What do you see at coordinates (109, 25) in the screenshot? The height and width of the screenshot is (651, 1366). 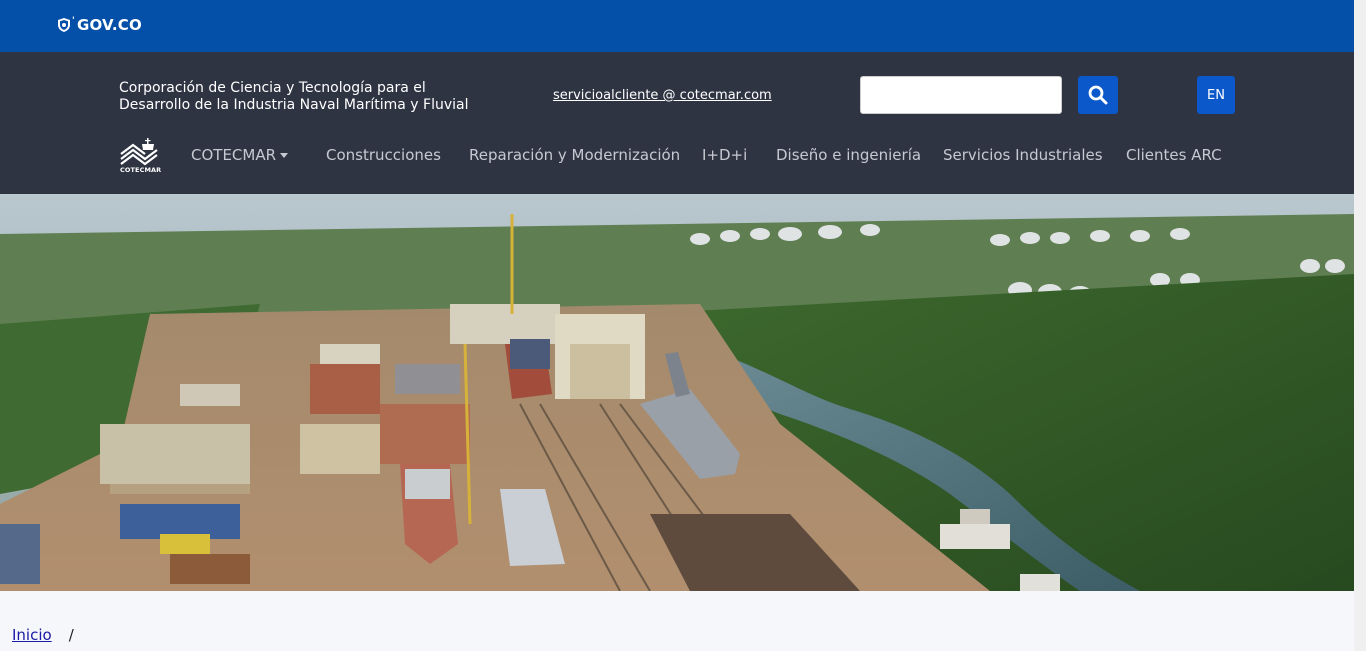 I see `gov-co-text: GOV.CO` at bounding box center [109, 25].